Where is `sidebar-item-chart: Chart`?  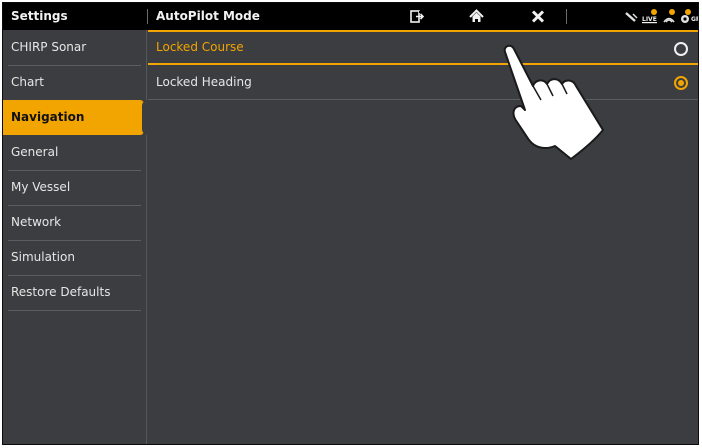
sidebar-item-chart: Chart is located at coordinates (71, 82).